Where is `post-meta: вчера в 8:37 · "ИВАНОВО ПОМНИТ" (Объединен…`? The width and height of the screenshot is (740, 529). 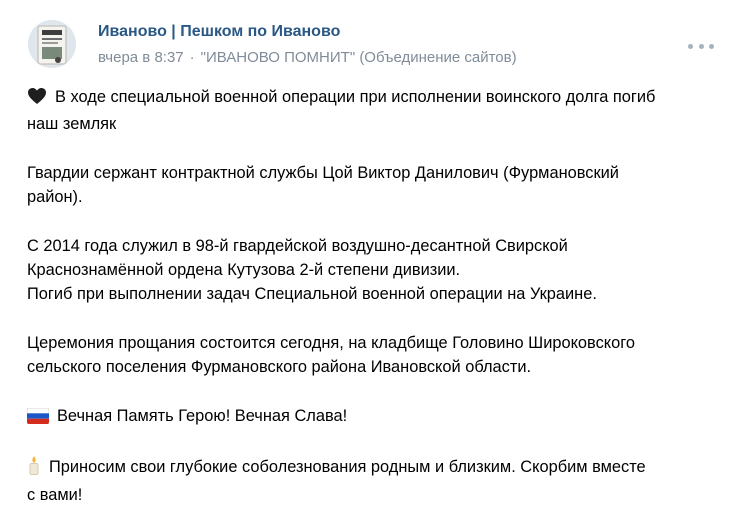
post-meta: вчера в 8:37 · "ИВАНОВО ПОМНИТ" (Объединен… is located at coordinates (307, 57).